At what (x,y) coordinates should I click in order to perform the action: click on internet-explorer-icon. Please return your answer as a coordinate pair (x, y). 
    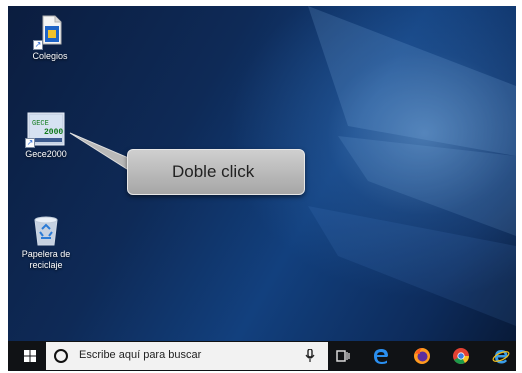
    Looking at the image, I should click on (501, 356).